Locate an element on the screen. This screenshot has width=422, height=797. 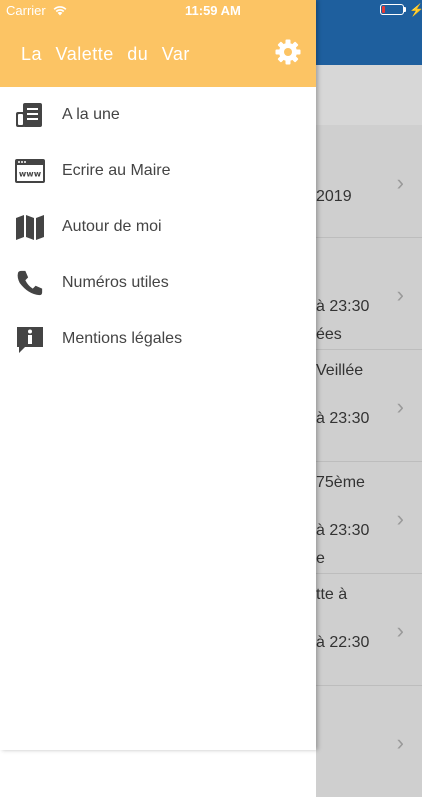
menu-item-mentions-legales: Mentions légales is located at coordinates (158, 339).